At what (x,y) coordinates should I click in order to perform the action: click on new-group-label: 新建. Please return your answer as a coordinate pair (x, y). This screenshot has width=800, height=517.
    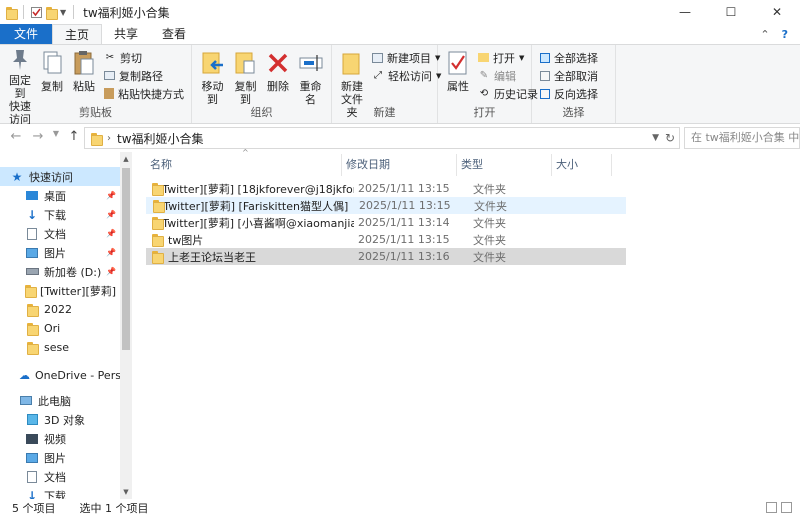
    Looking at the image, I should click on (384, 112).